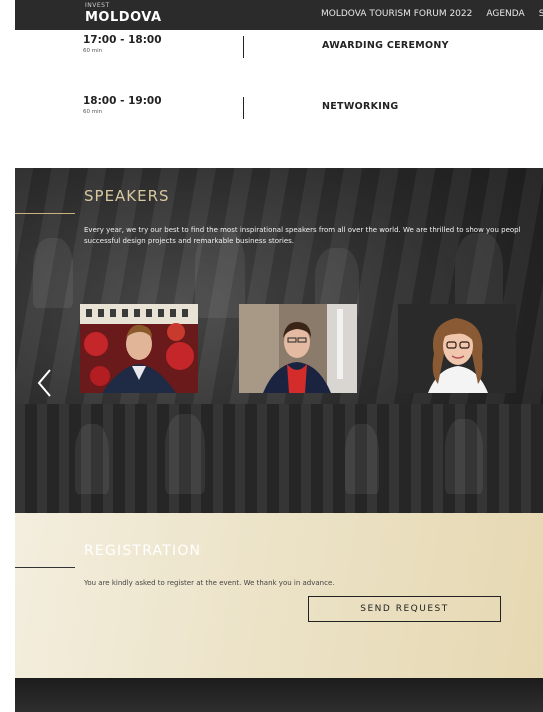 This screenshot has height=712, width=543. I want to click on speakers-title: SPEAKERS, so click(127, 196).